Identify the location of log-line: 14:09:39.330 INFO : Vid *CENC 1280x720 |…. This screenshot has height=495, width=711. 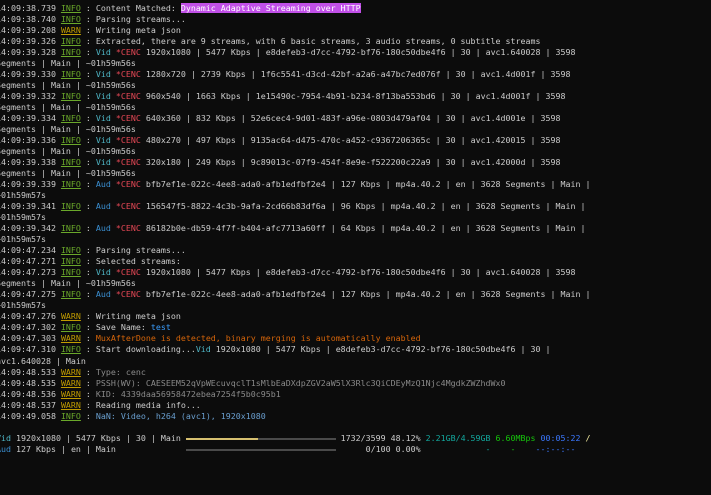
(295, 74).